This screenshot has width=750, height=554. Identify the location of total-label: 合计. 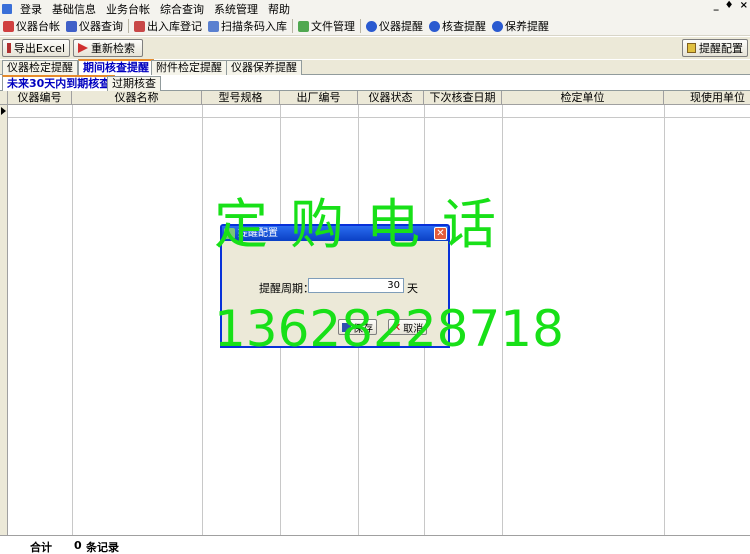
(41, 547).